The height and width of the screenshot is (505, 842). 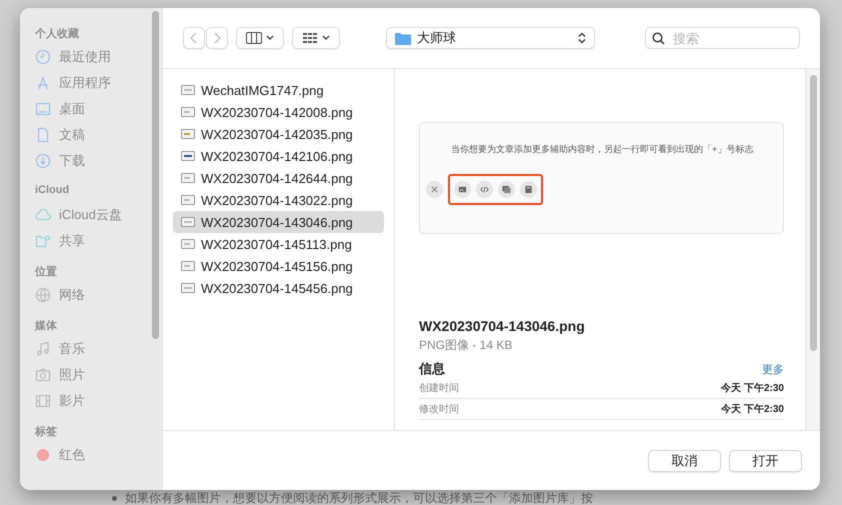 What do you see at coordinates (278, 244) in the screenshot?
I see `file-row: WX20230704-145113.png` at bounding box center [278, 244].